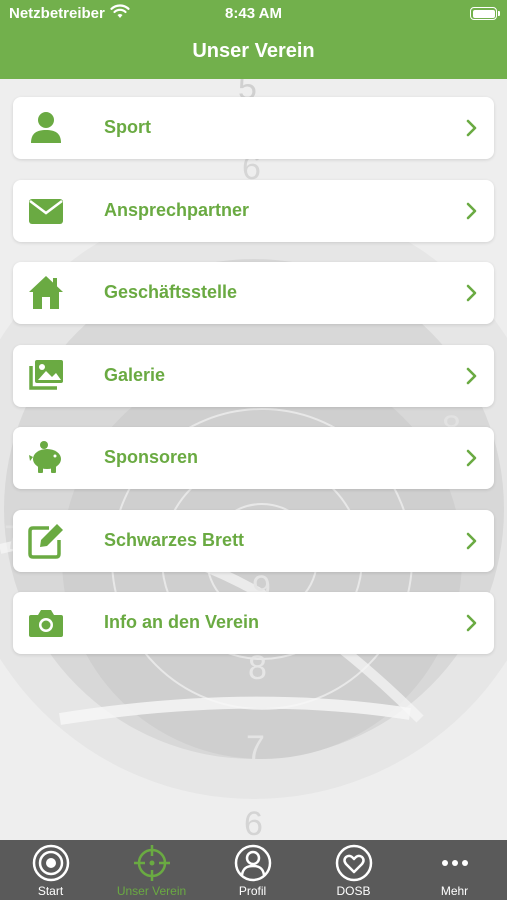 The image size is (507, 900). What do you see at coordinates (152, 863) in the screenshot?
I see `crosshair-icon` at bounding box center [152, 863].